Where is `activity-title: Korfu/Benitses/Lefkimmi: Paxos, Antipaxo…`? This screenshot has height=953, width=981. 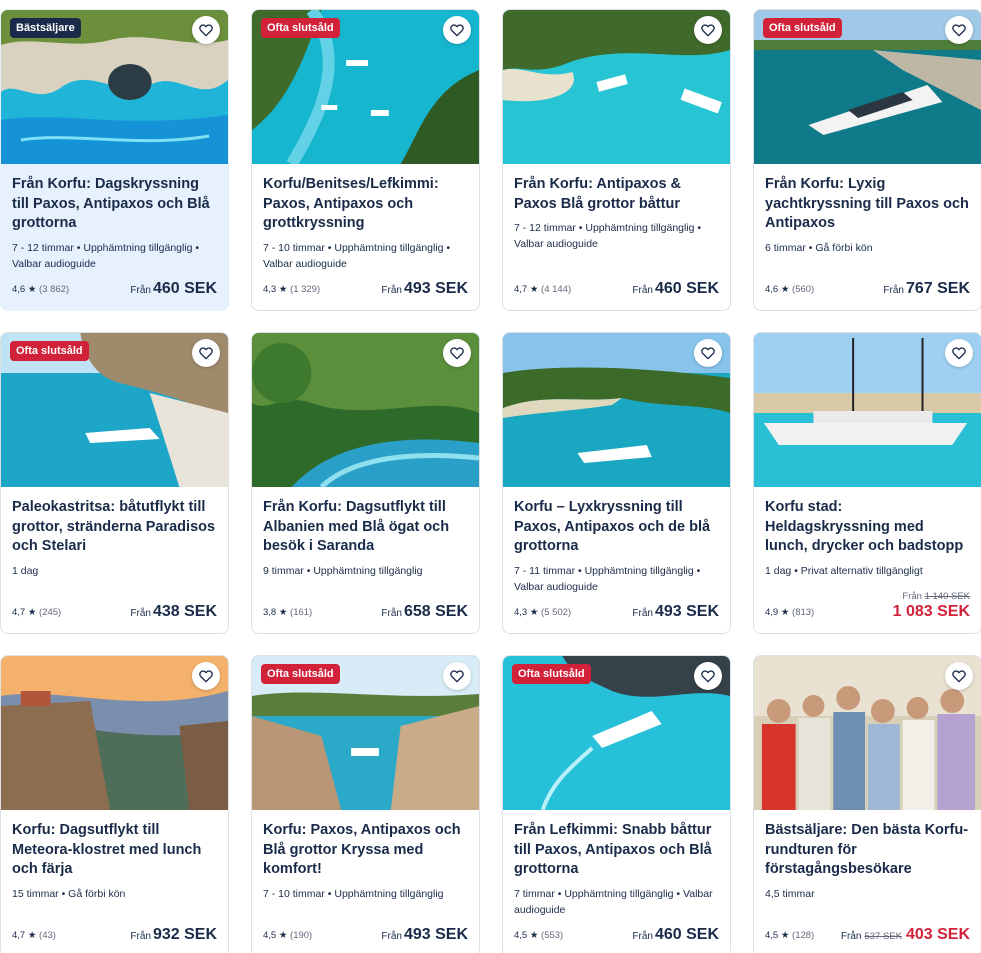 activity-title: Korfu/Benitses/Lefkimmi: Paxos, Antipaxo… is located at coordinates (365, 204).